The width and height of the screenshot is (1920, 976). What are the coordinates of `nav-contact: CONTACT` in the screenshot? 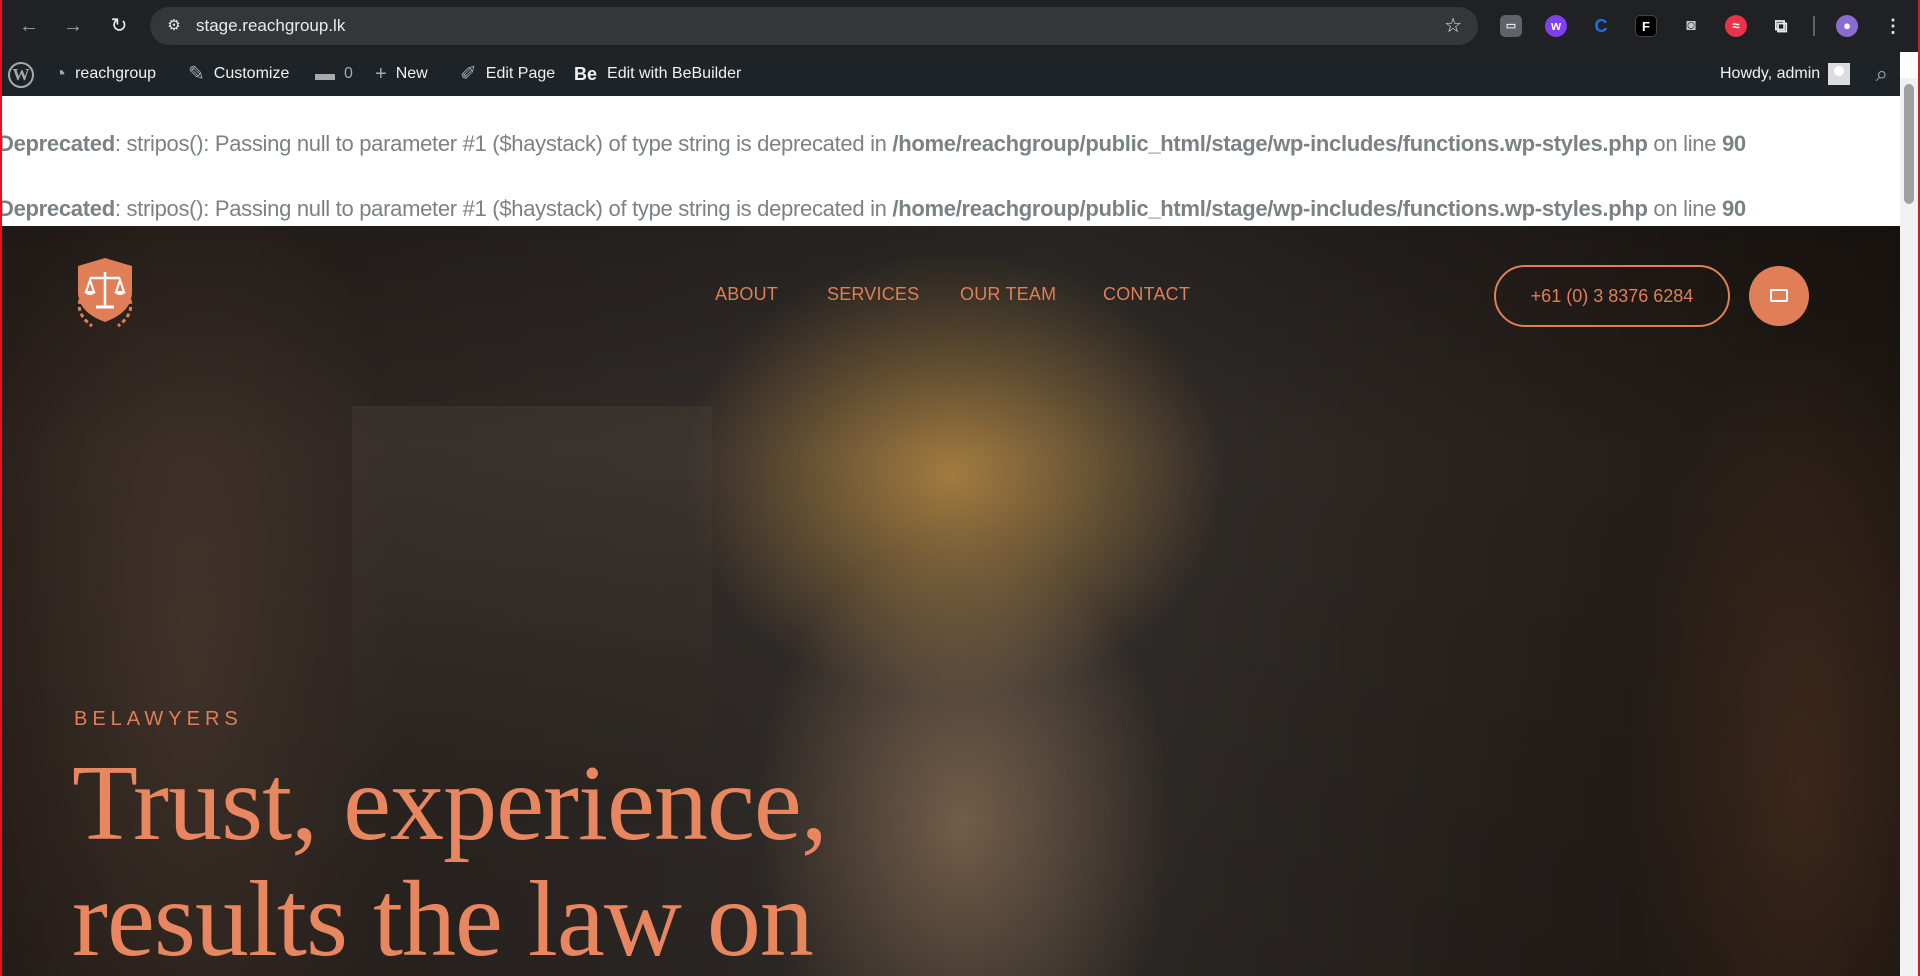 It's located at (1146, 294).